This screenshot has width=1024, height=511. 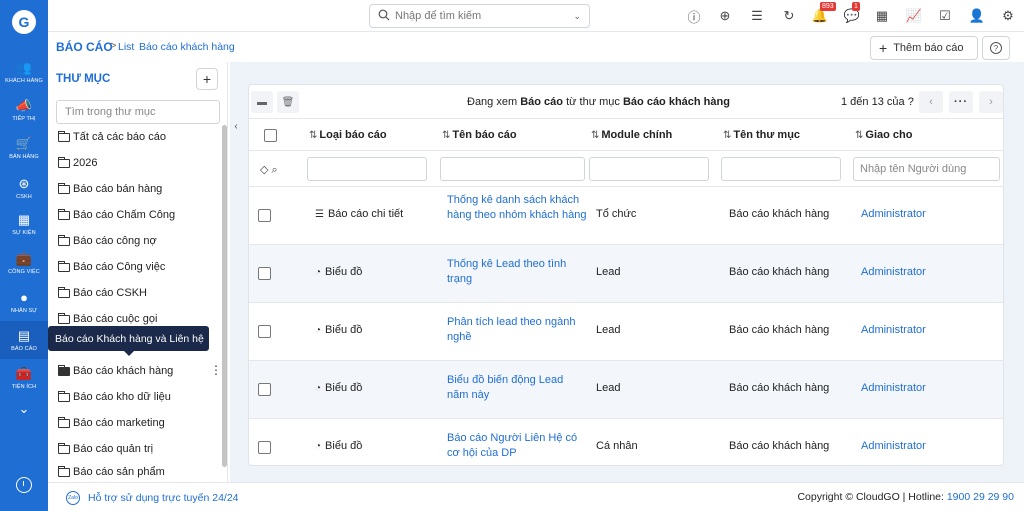 I want to click on gear-icon: ⚙, so click(x=1008, y=16).